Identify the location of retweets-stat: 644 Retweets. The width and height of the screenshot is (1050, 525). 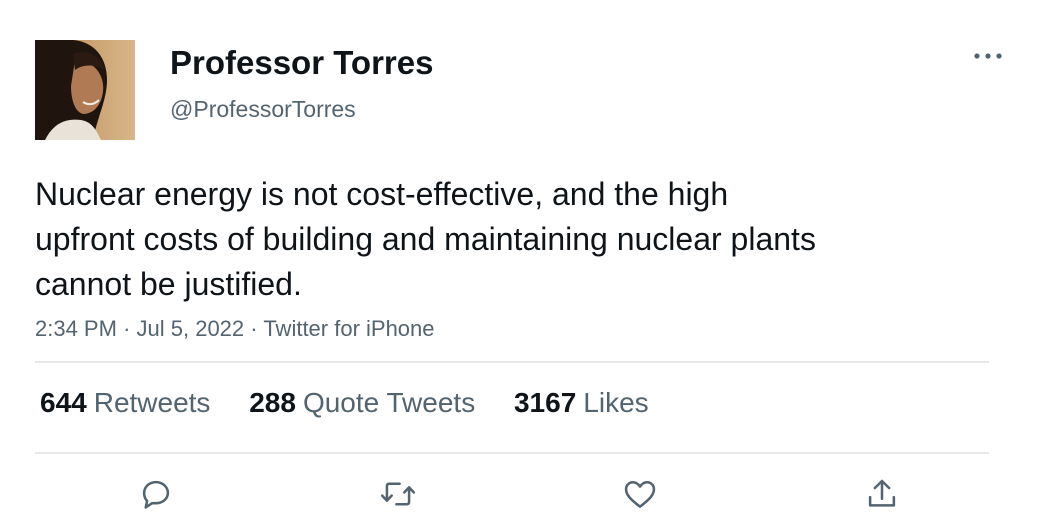
(125, 403).